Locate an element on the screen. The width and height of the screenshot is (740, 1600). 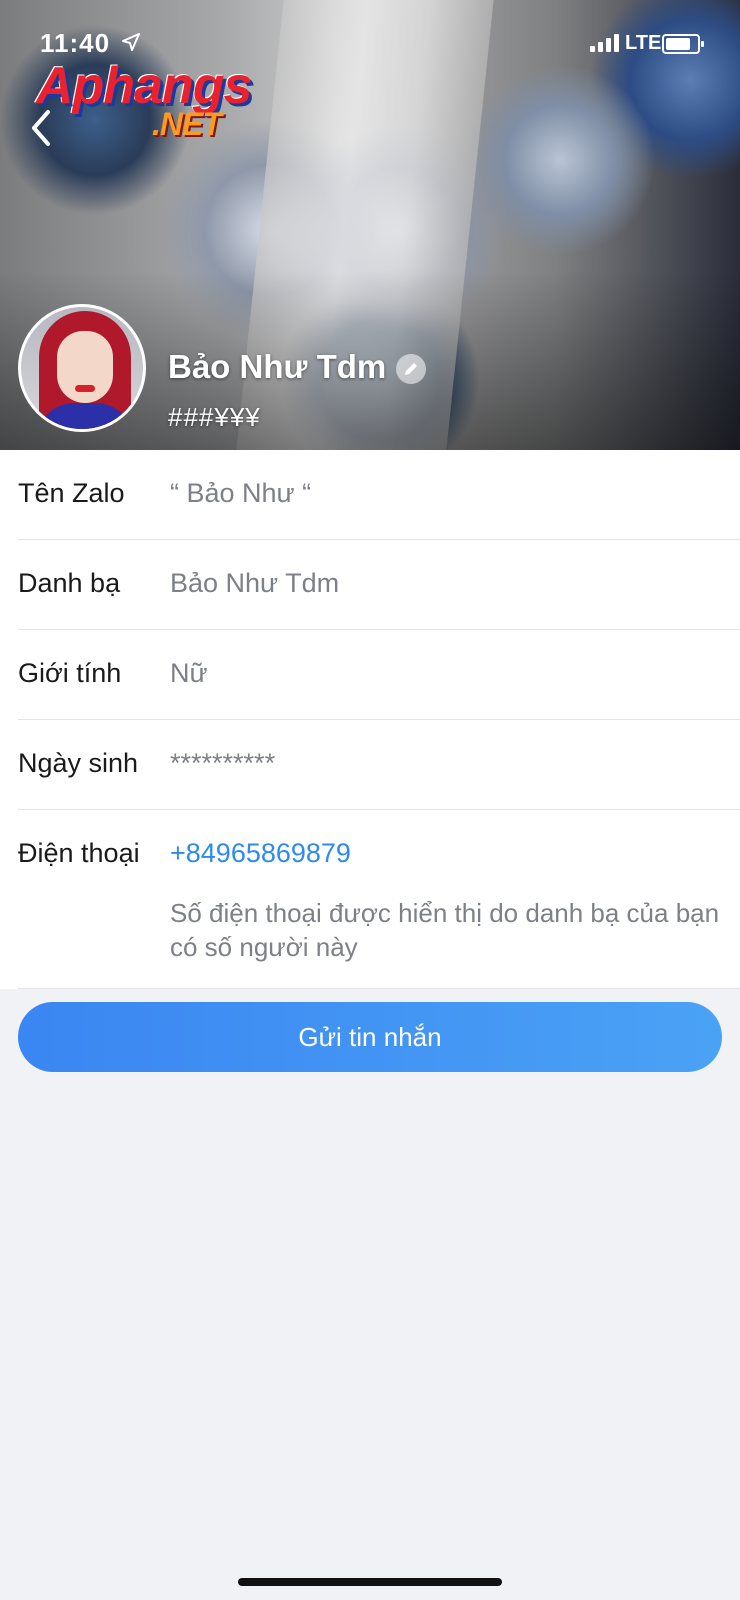
battery-icon is located at coordinates (683, 44).